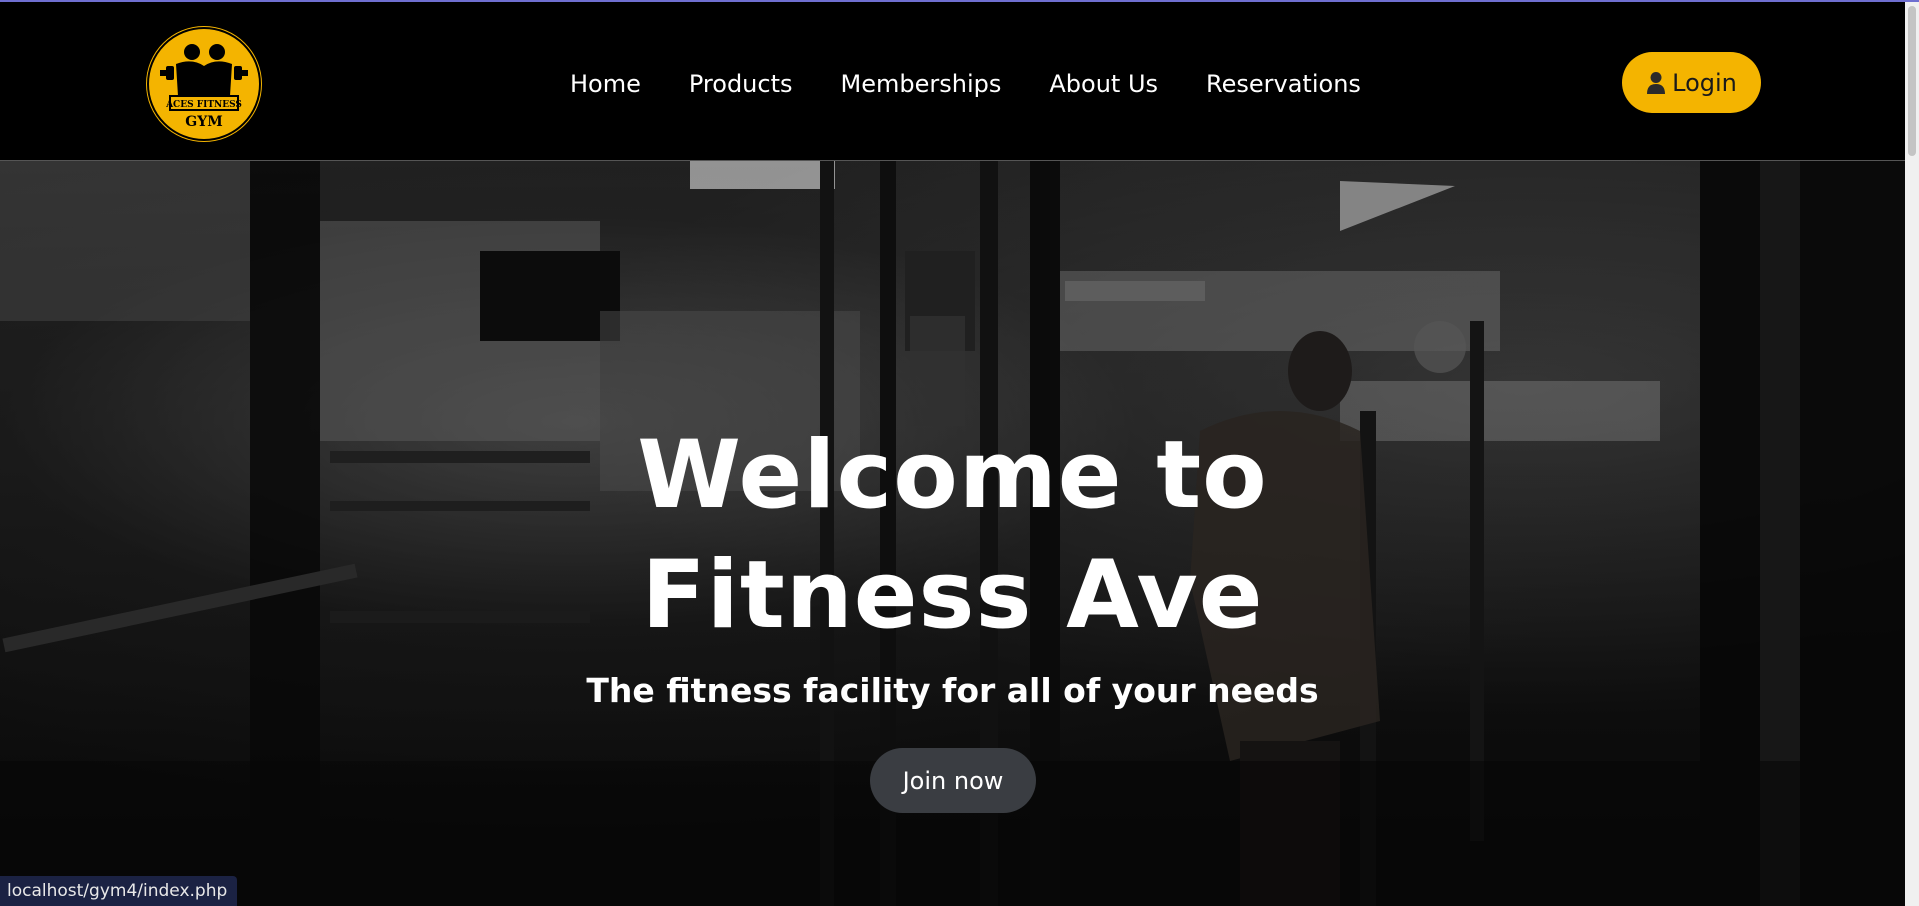 Image resolution: width=1919 pixels, height=906 pixels. I want to click on gym-logo-graphic: ACES FITNESS GYM, so click(204, 84).